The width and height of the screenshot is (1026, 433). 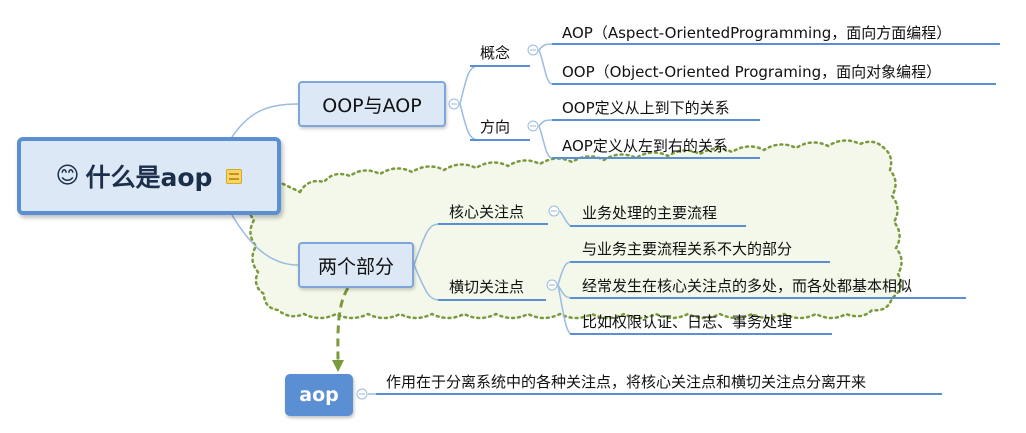 I want to click on arrow-head-icon, so click(x=338, y=366).